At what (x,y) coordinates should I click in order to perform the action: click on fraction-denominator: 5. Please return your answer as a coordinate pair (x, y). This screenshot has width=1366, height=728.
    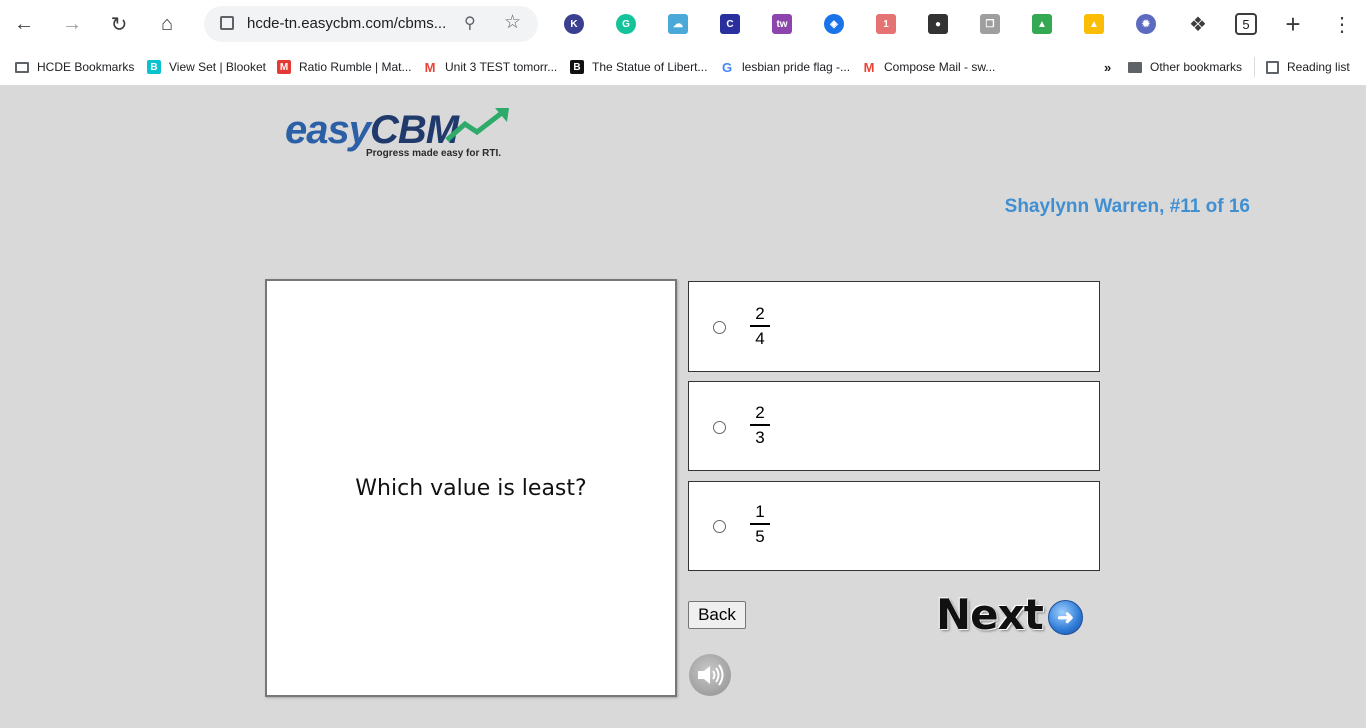
    Looking at the image, I should click on (760, 536).